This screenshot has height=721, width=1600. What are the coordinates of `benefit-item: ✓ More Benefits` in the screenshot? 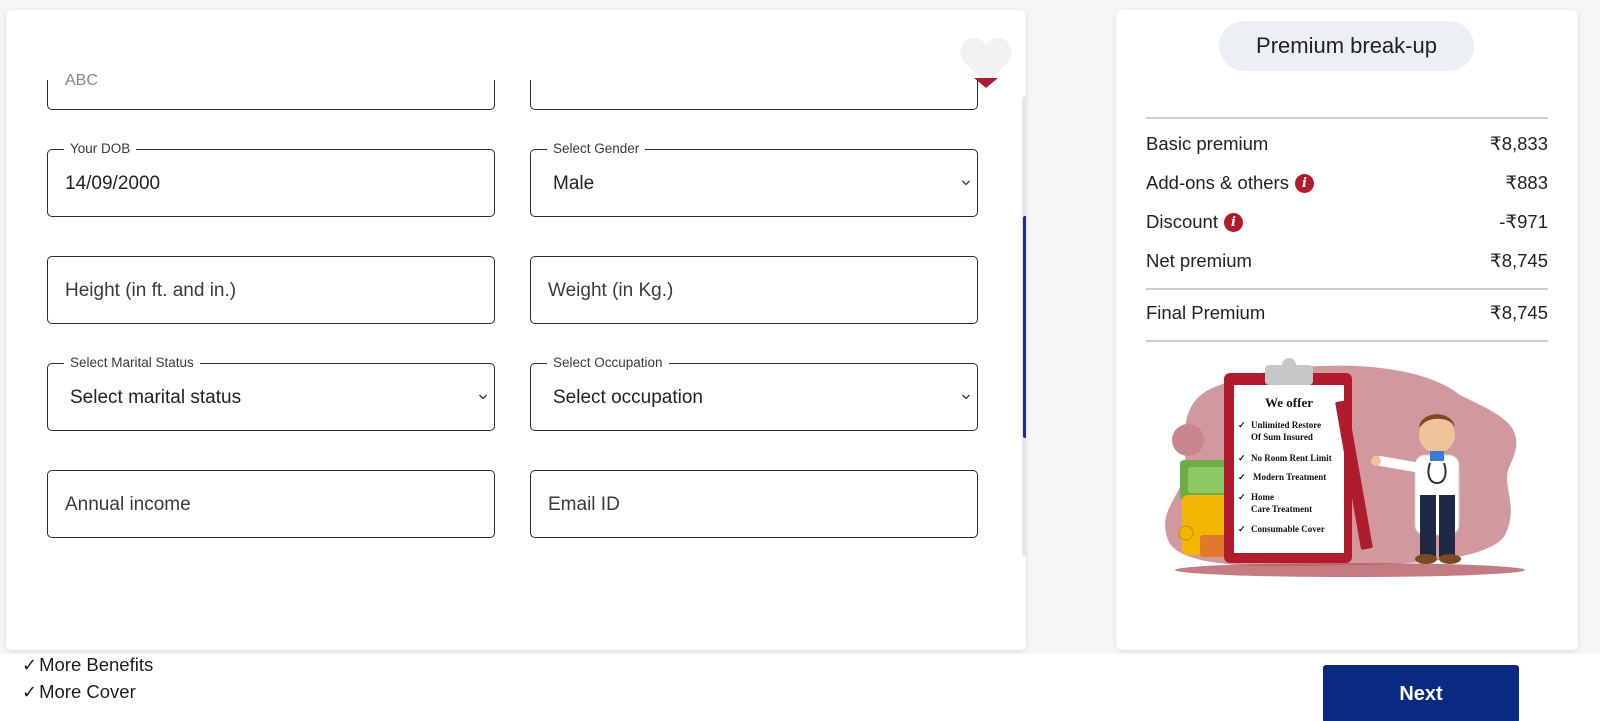 It's located at (87, 665).